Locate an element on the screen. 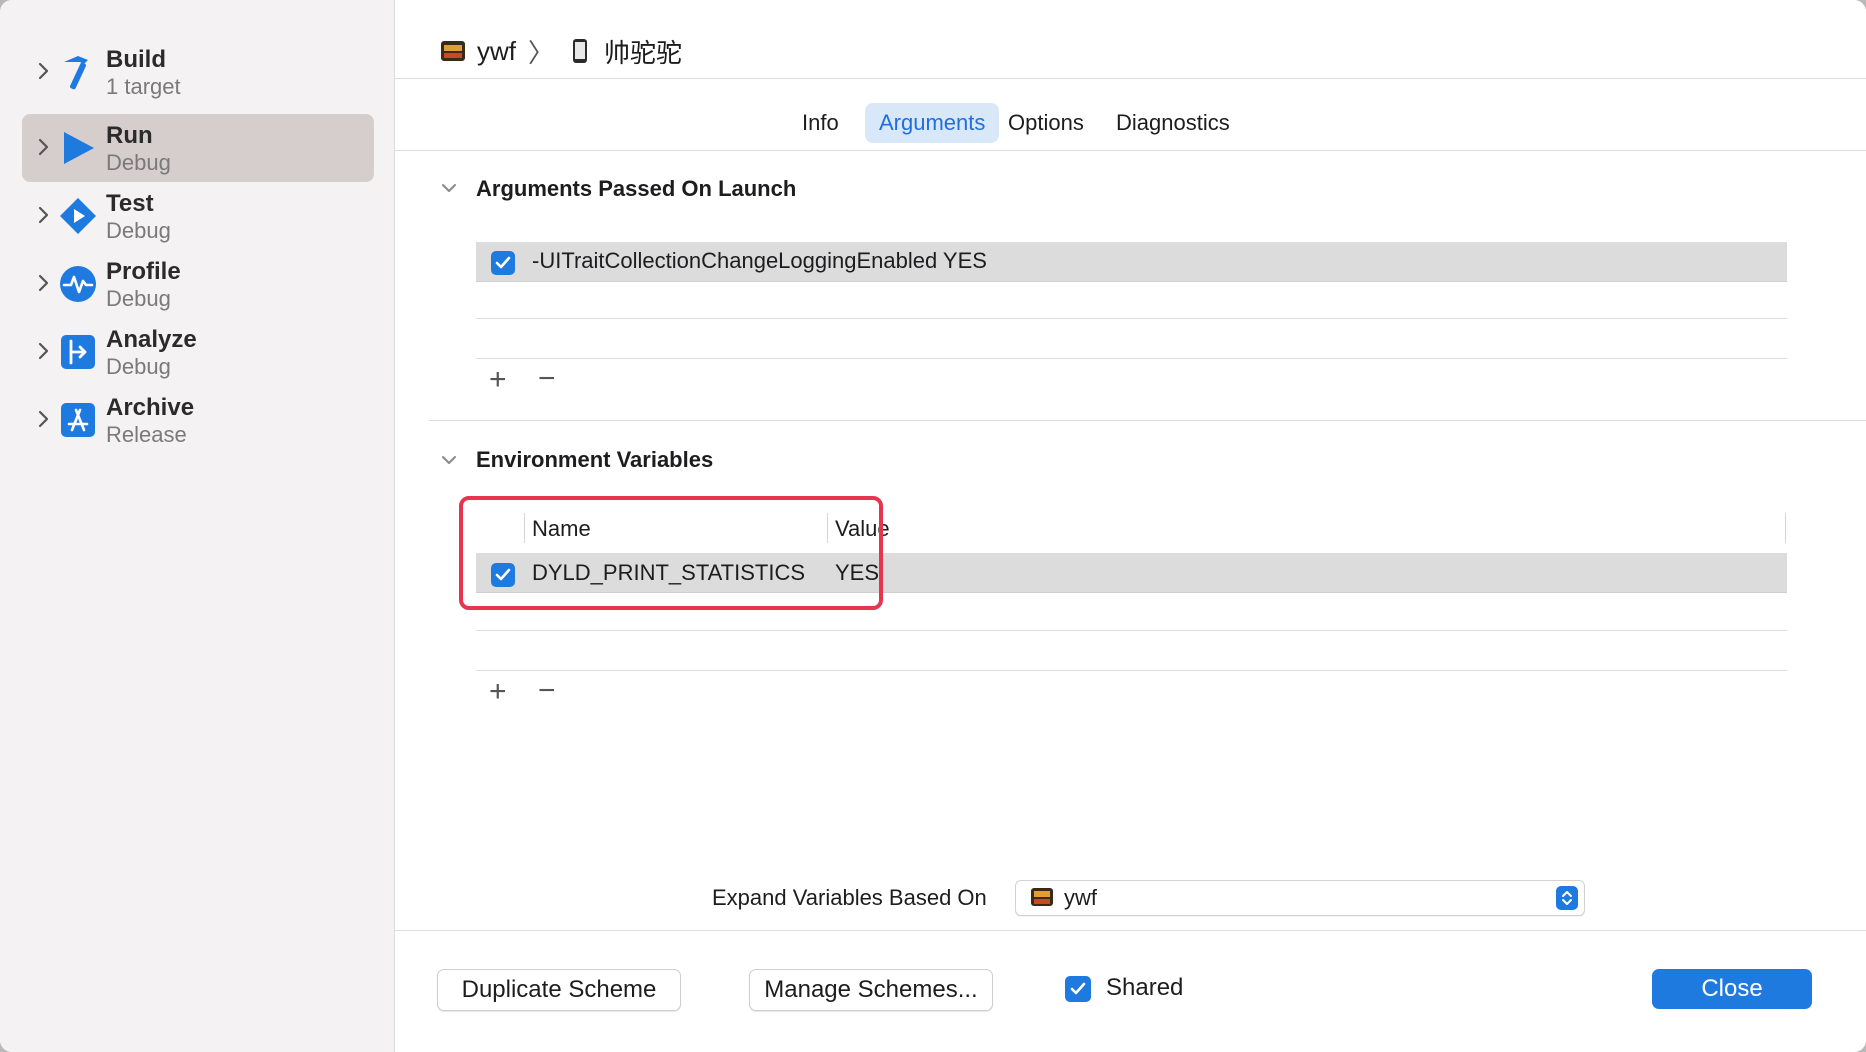 The width and height of the screenshot is (1866, 1052). sidebar-item-title: Build is located at coordinates (136, 59).